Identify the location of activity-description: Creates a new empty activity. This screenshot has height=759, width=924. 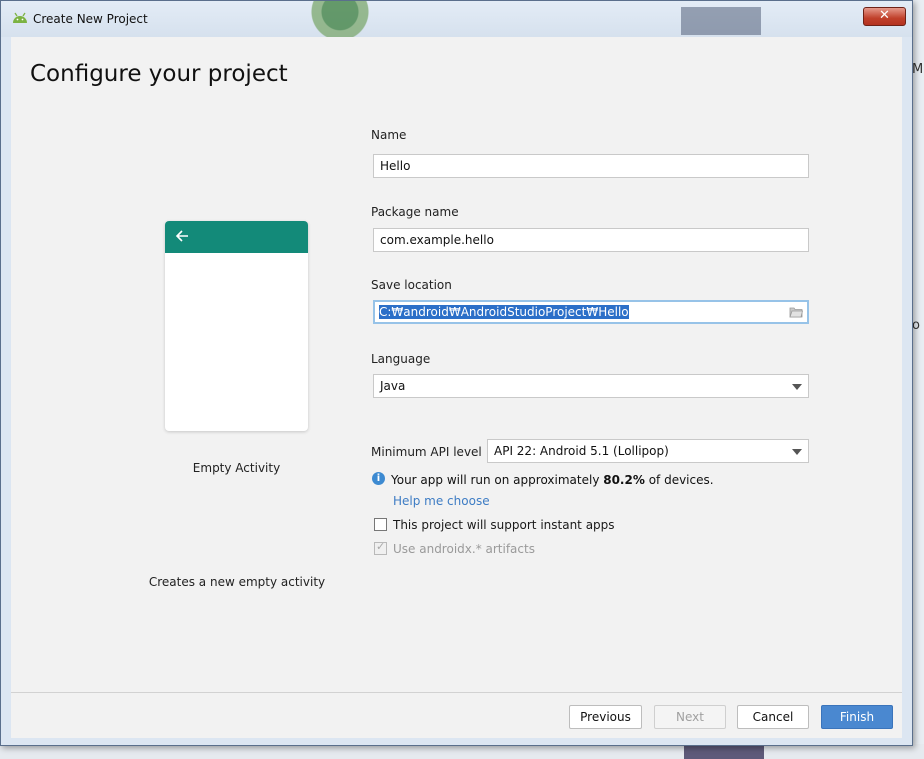
(237, 582).